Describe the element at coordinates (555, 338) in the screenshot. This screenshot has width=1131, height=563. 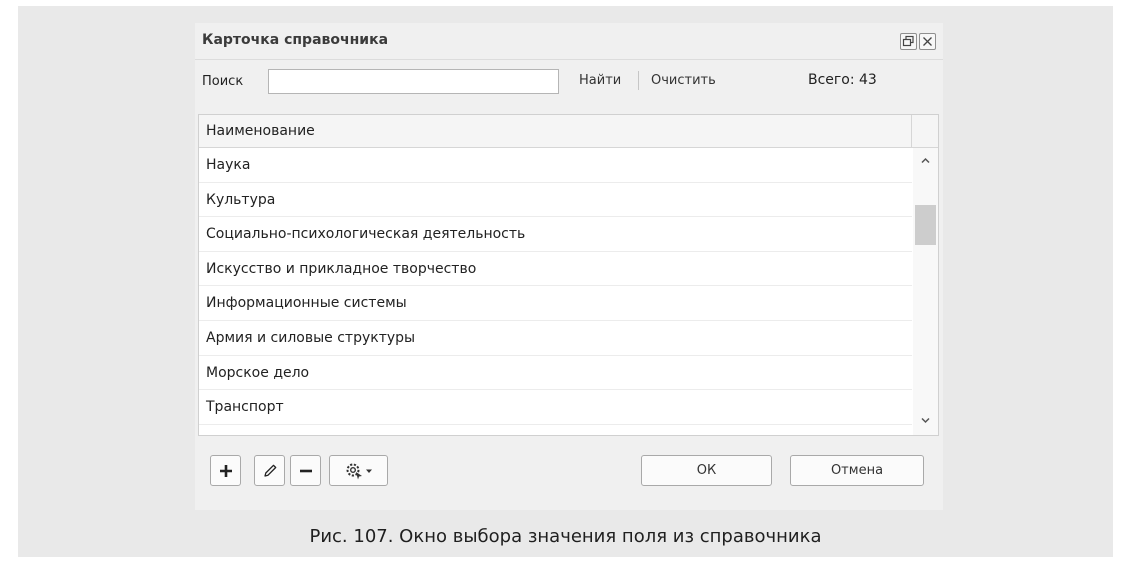
I see `table-row: Армия и силовые структуры` at that location.